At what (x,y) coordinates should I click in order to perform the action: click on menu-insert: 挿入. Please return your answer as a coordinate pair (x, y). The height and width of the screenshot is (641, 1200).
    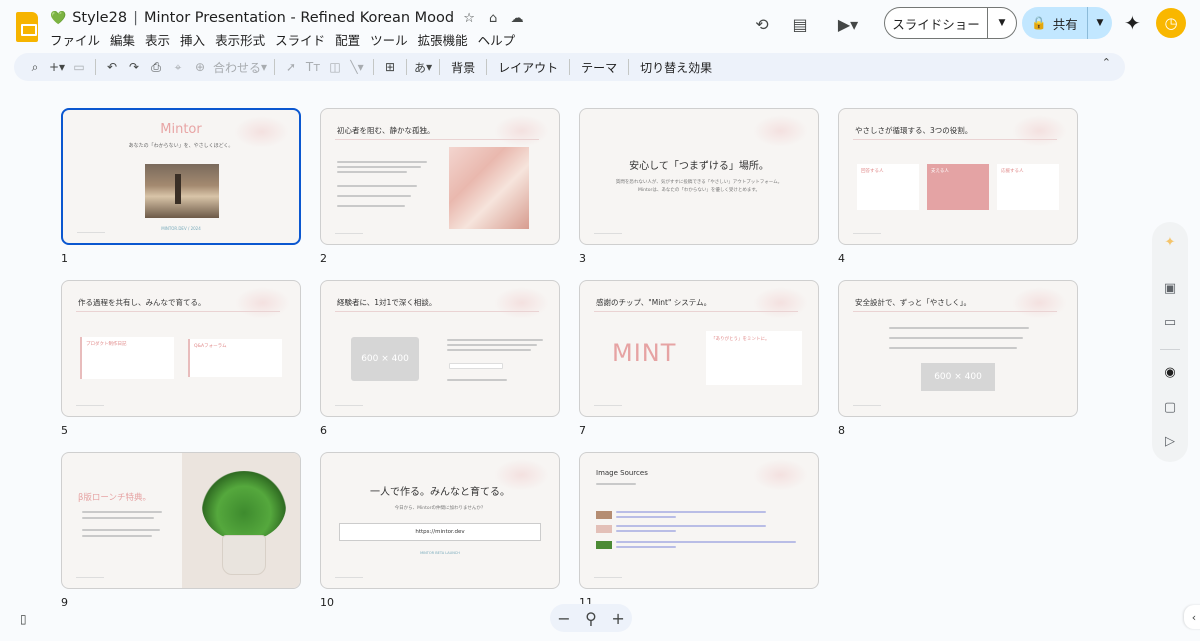
    Looking at the image, I should click on (192, 39).